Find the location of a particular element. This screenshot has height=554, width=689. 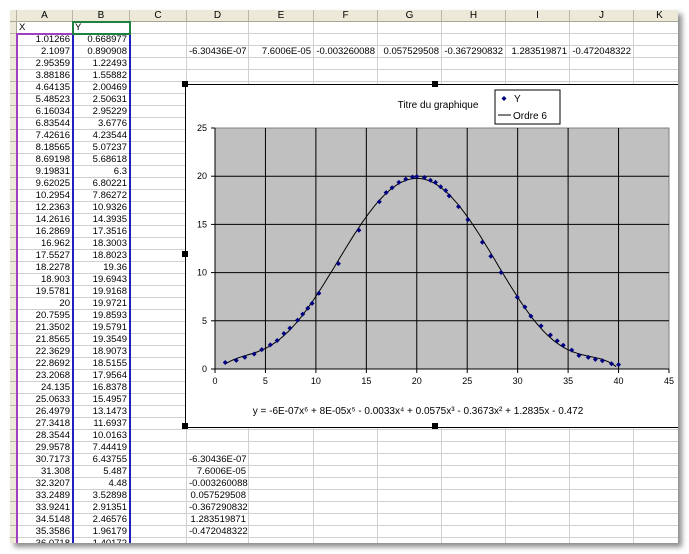

cell-value: 5.487 is located at coordinates (101, 472).